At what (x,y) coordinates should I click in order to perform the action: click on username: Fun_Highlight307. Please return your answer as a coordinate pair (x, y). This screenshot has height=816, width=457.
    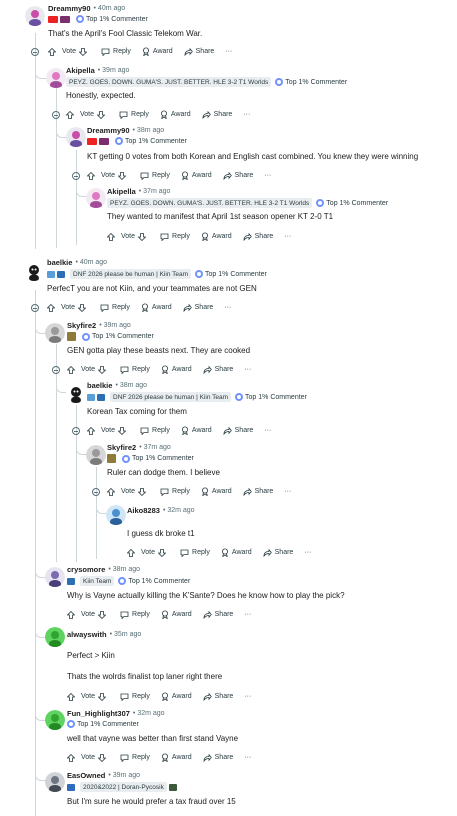
    Looking at the image, I should click on (98, 713).